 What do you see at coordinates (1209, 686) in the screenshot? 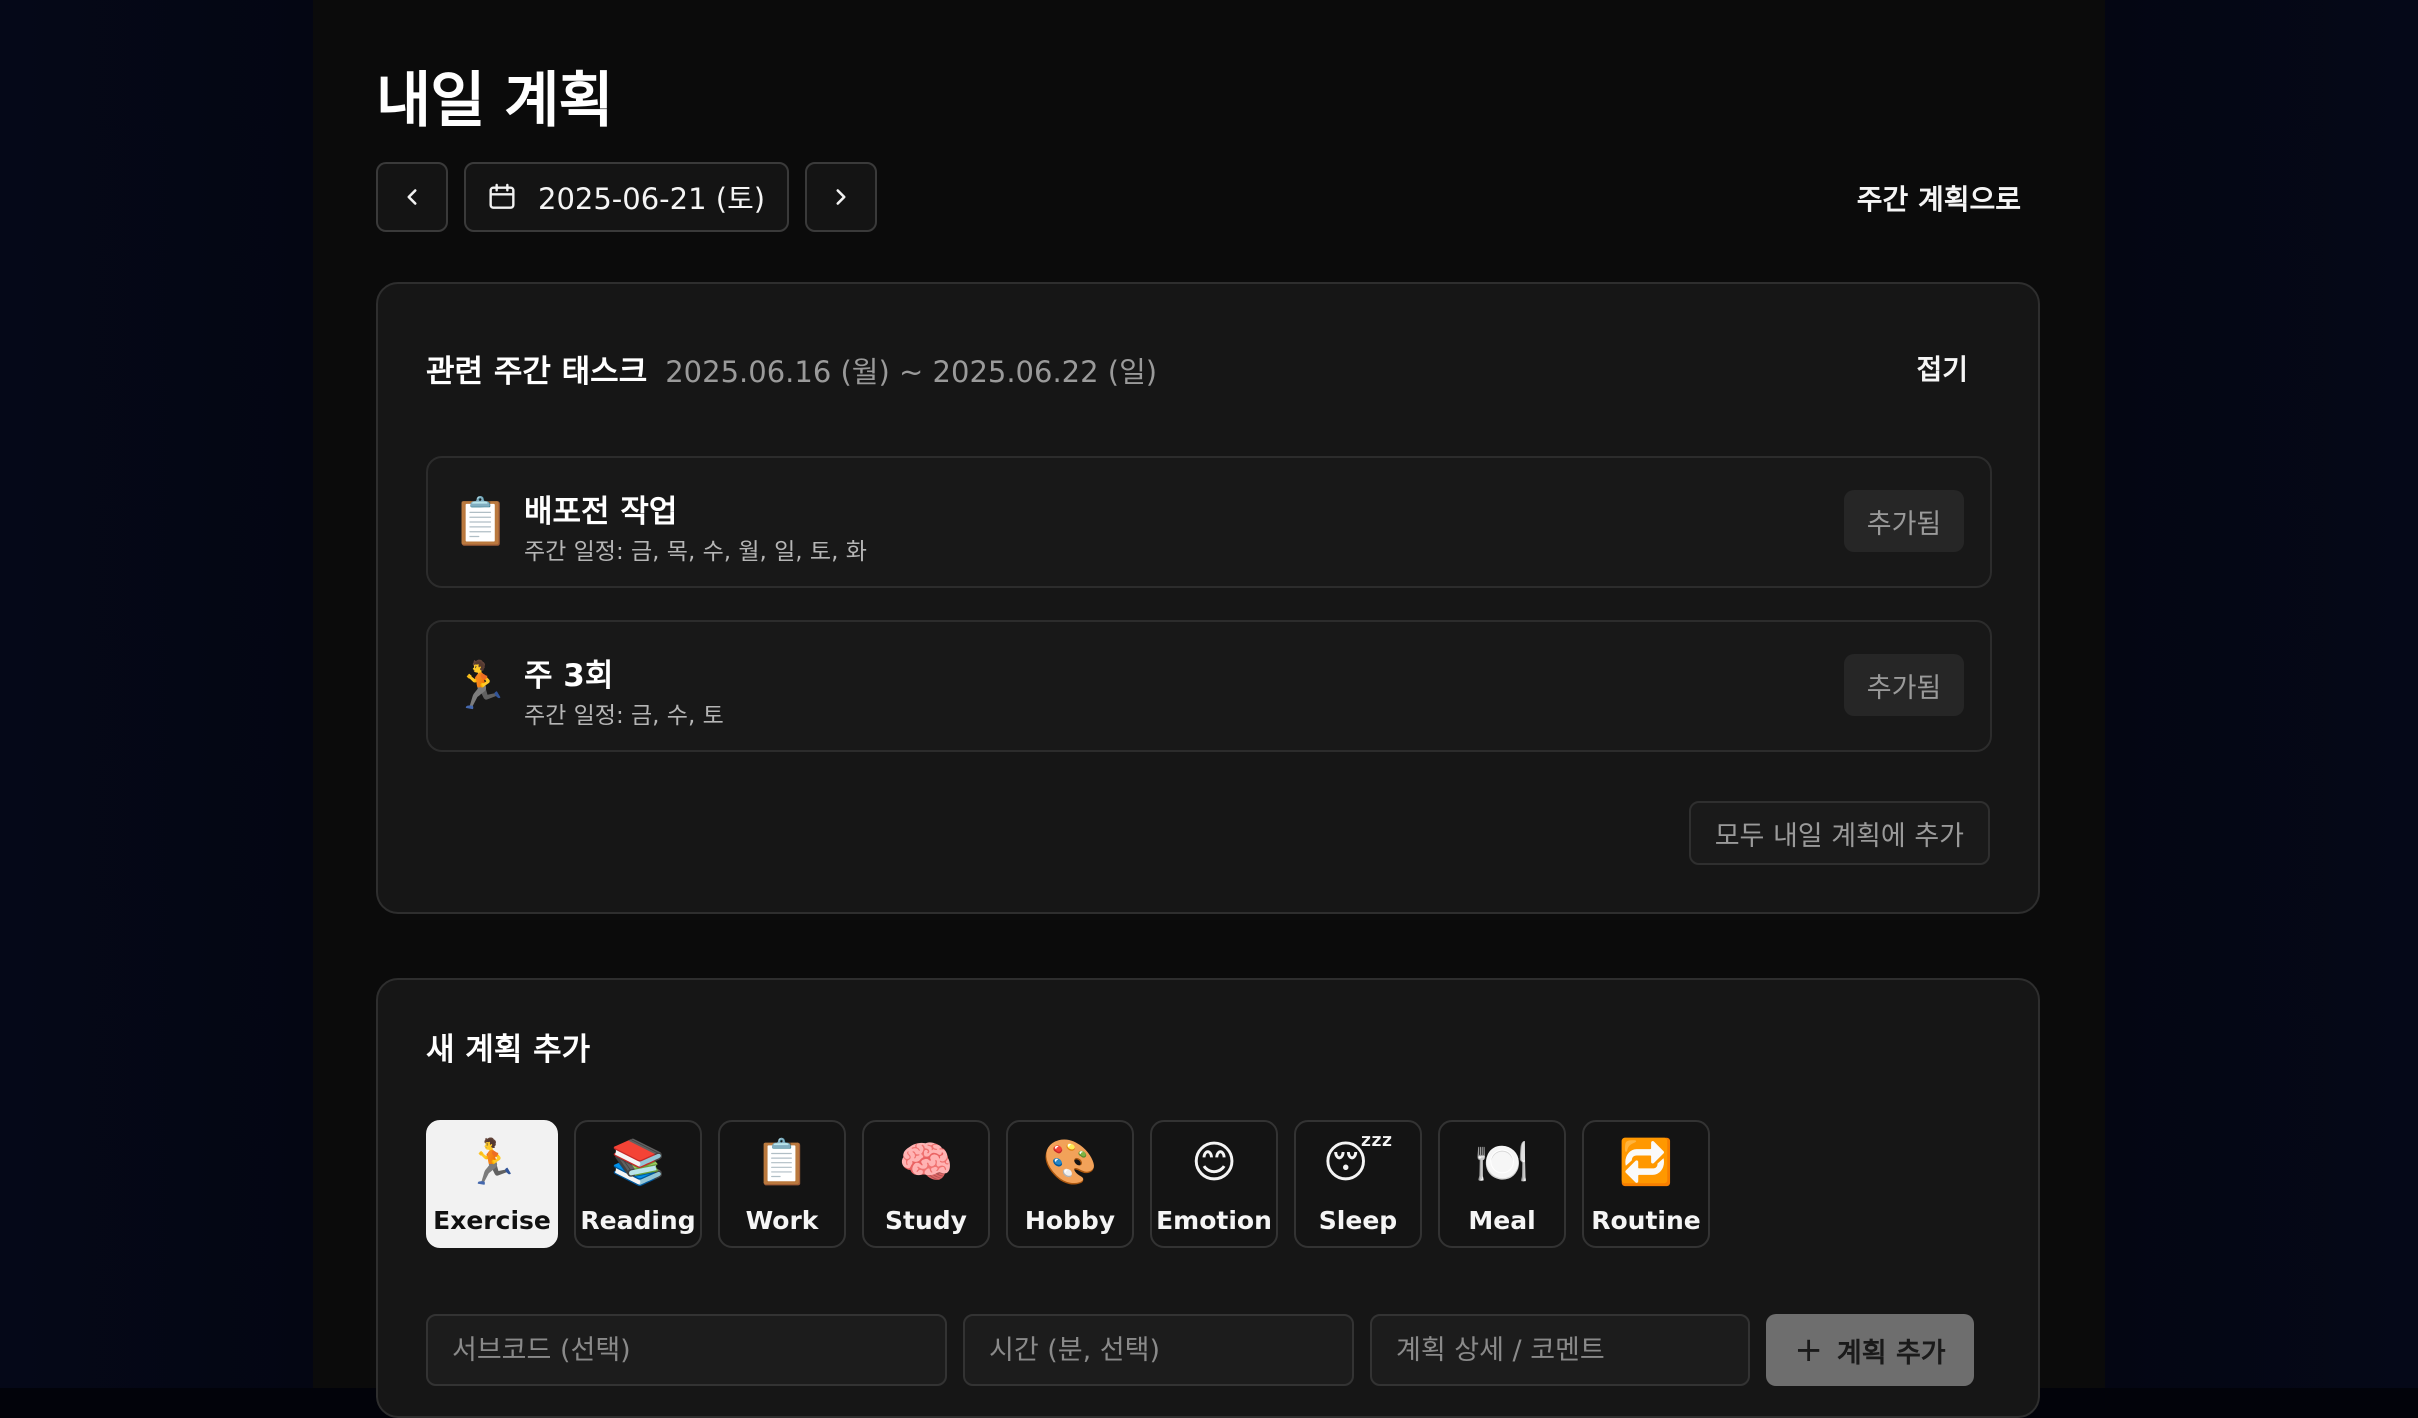
I see `weekly-task-item: 🏃 주 3회 주간 일정: 금, 수, 토 추가됨` at bounding box center [1209, 686].